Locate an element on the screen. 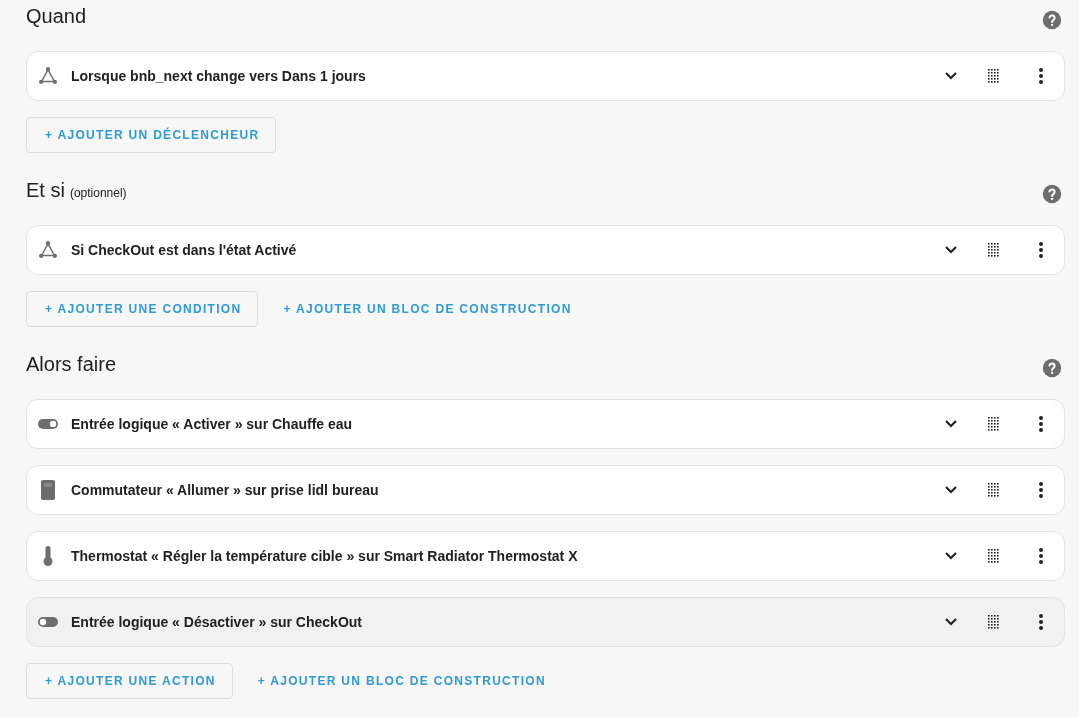 Image resolution: width=1079 pixels, height=717 pixels. automation-row: Lorsque bnb_next change vers Dans 1 jours is located at coordinates (545, 76).